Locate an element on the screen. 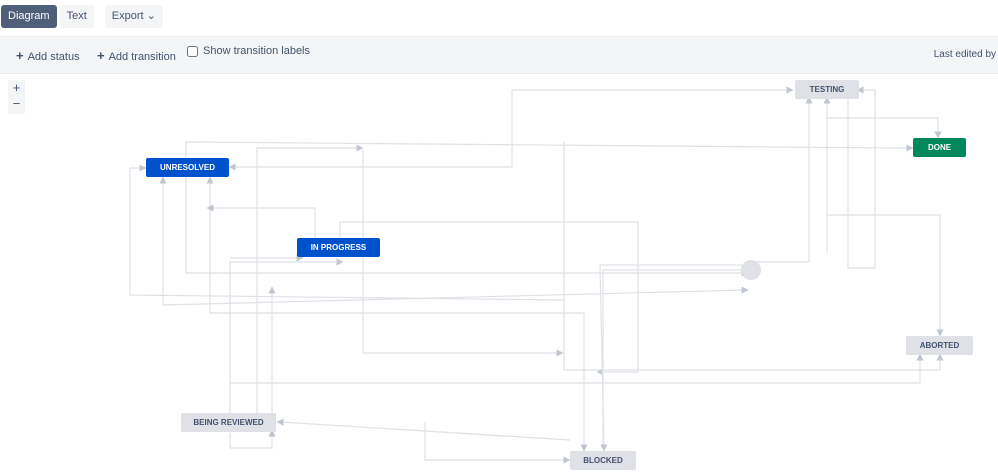  status-done: DONE is located at coordinates (939, 147).